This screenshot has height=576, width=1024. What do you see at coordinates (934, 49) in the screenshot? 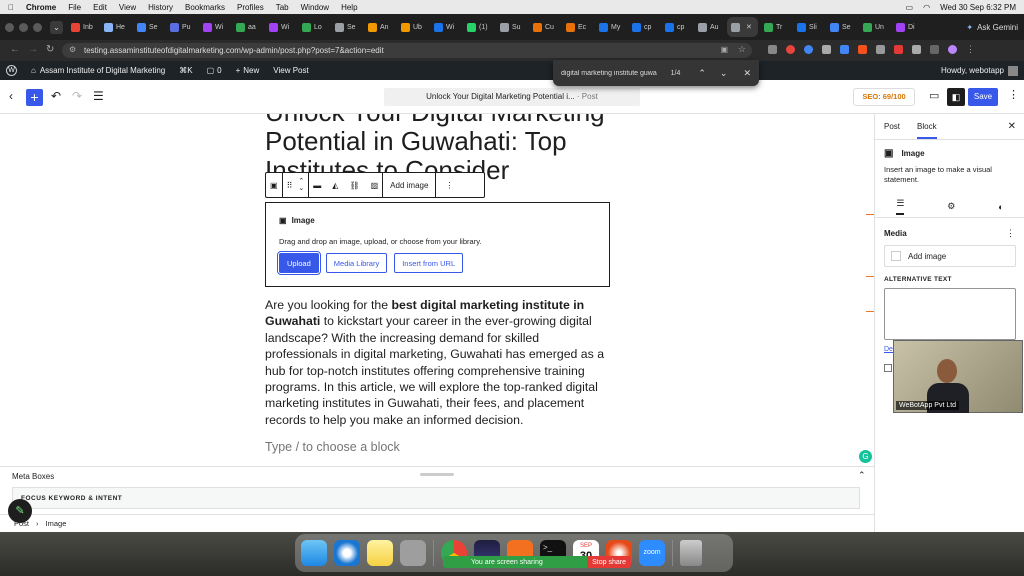
I see `sidebar-ext-icon` at bounding box center [934, 49].